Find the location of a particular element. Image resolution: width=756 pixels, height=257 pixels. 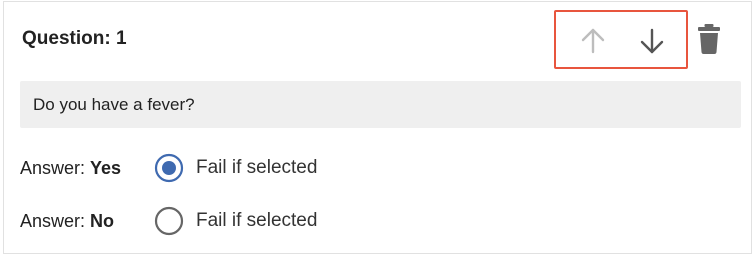

fail-if-selected-radio-no is located at coordinates (169, 221).